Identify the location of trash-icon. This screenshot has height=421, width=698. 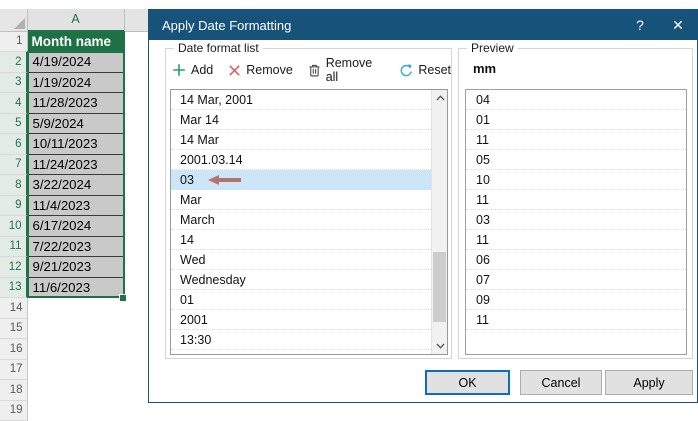
(314, 70).